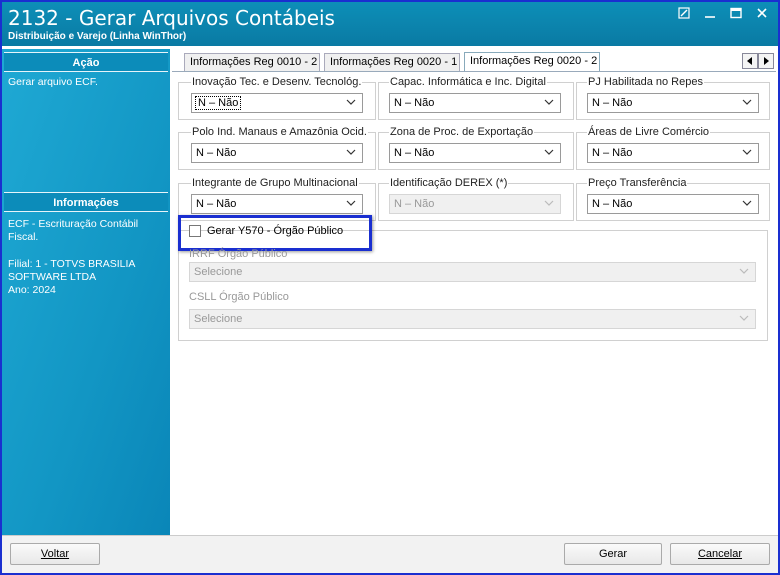 The height and width of the screenshot is (575, 780). What do you see at coordinates (475, 204) in the screenshot?
I see `derex-select: N – Não` at bounding box center [475, 204].